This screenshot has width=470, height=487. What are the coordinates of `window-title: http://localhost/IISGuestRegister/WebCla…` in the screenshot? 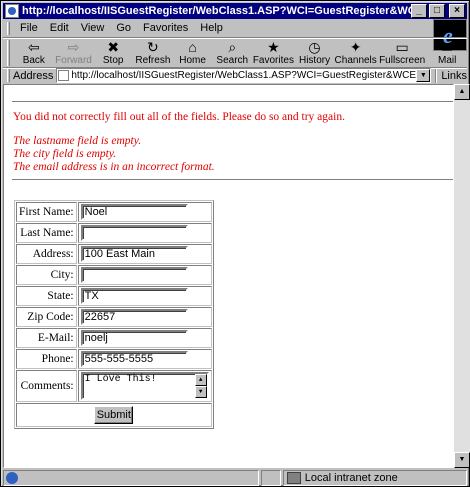 It's located at (216, 11).